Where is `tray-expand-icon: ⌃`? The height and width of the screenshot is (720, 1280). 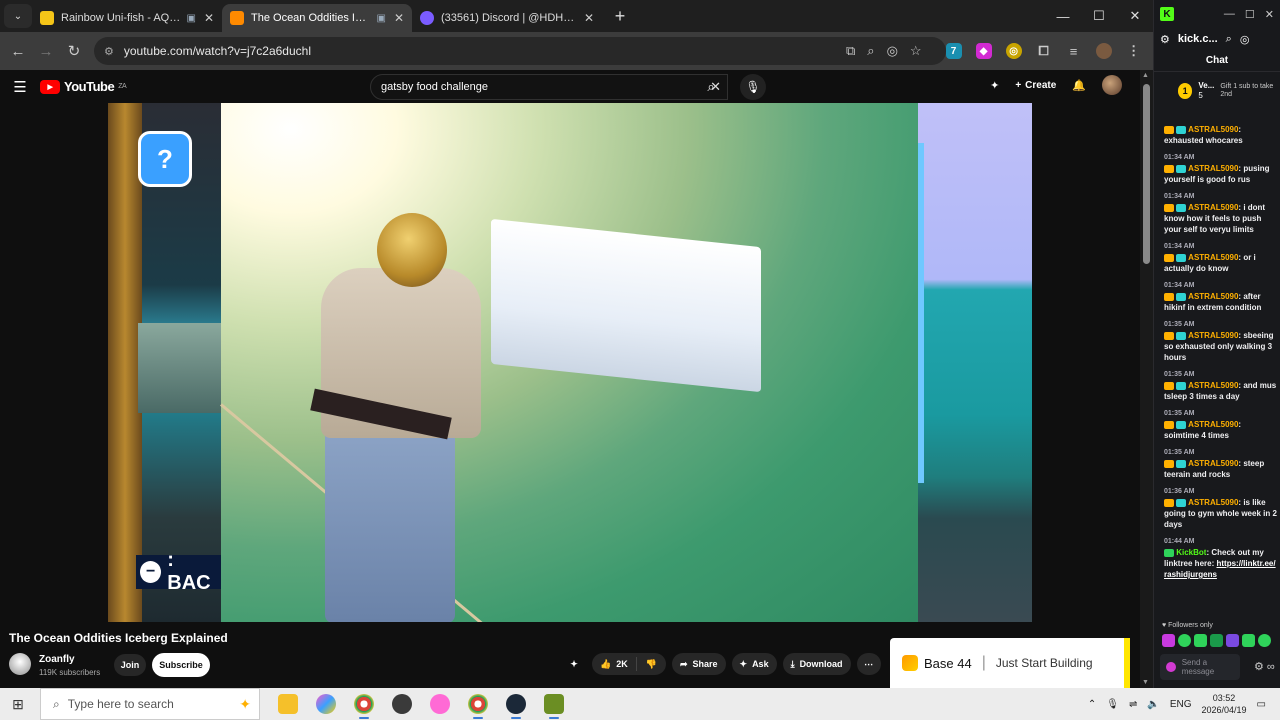
tray-expand-icon: ⌃ is located at coordinates (1092, 704).